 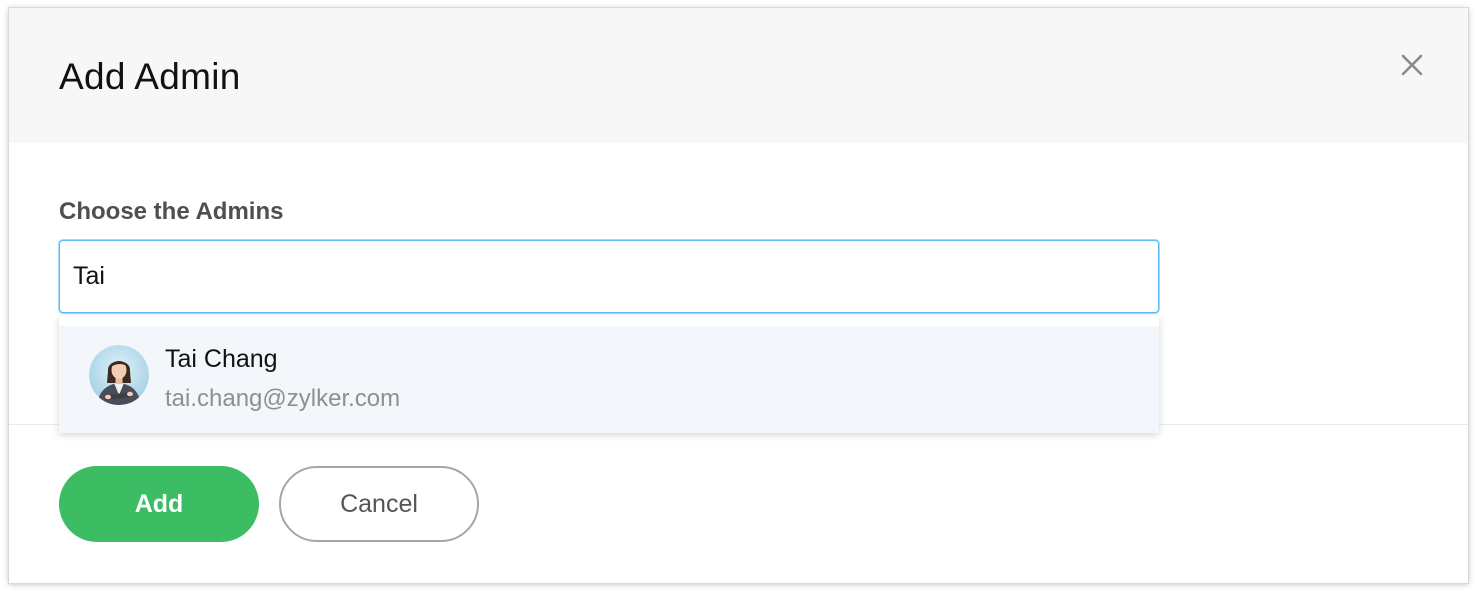 I want to click on suggestion-dropdown: Tai Chang tai.chang@zylker.com, so click(x=609, y=374).